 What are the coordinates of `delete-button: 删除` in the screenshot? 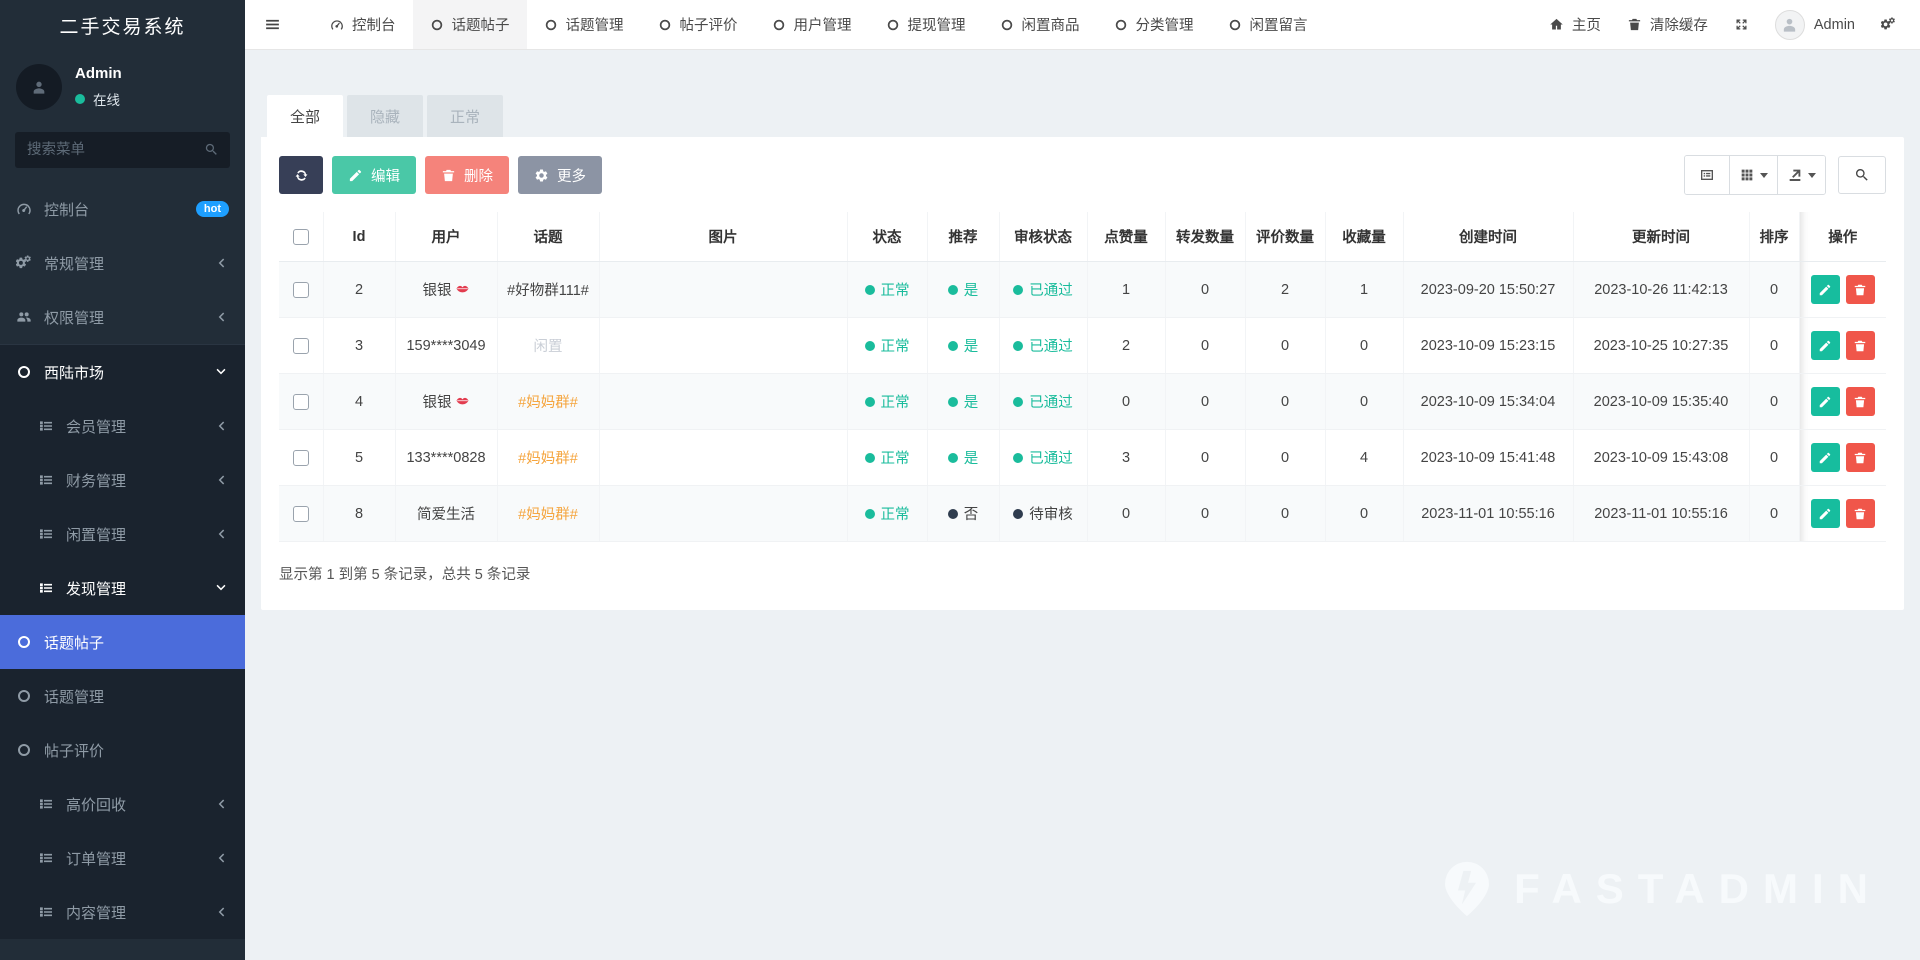 It's located at (467, 175).